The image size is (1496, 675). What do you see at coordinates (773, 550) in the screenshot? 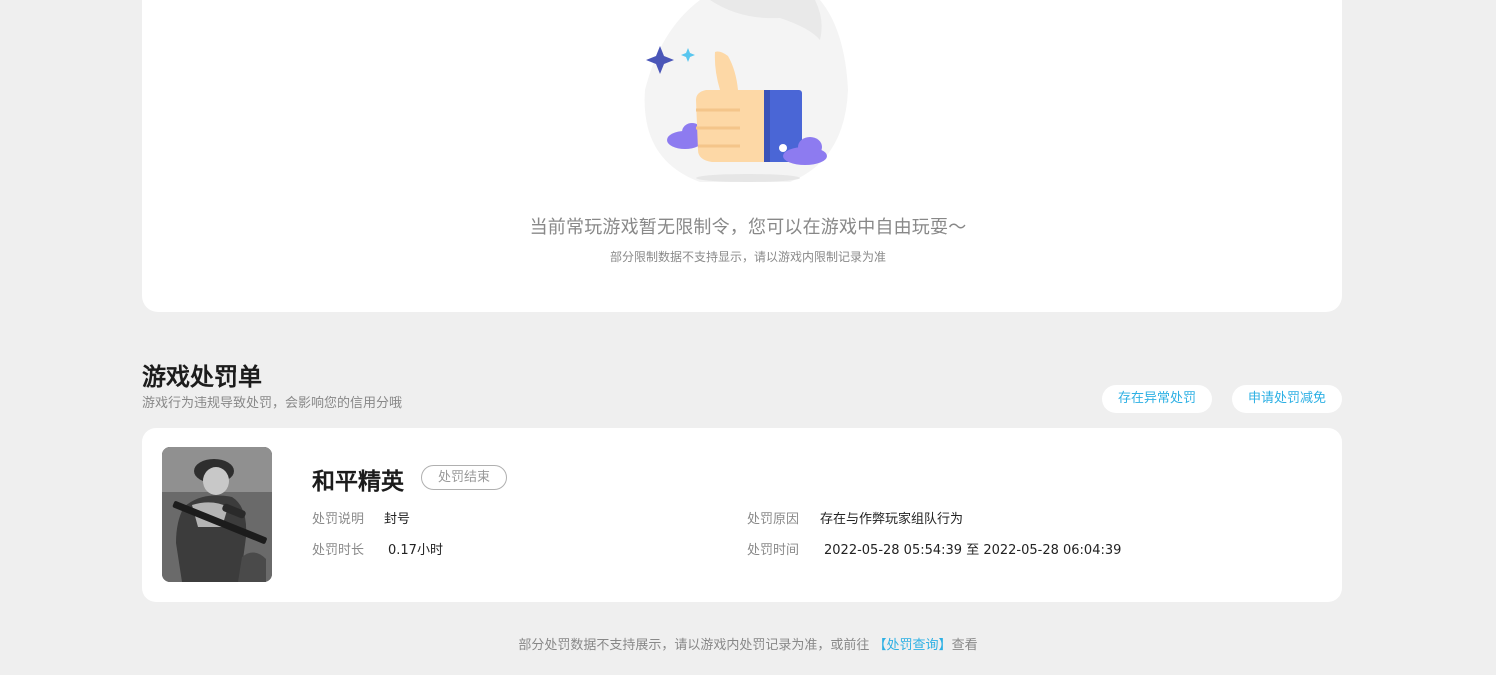
I see `penalty-time-label: 处罚时间` at bounding box center [773, 550].